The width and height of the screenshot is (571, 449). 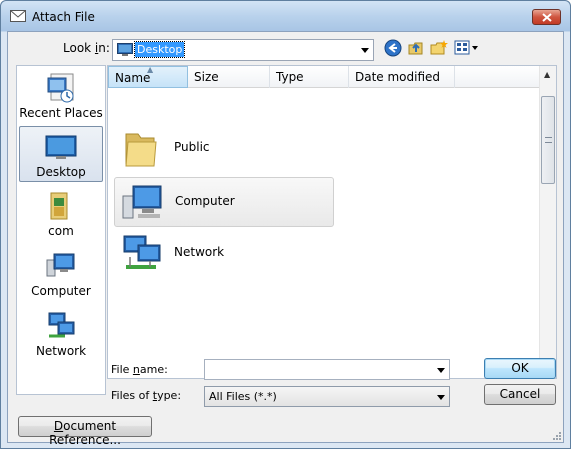 I want to click on place-label: com, so click(x=61, y=231).